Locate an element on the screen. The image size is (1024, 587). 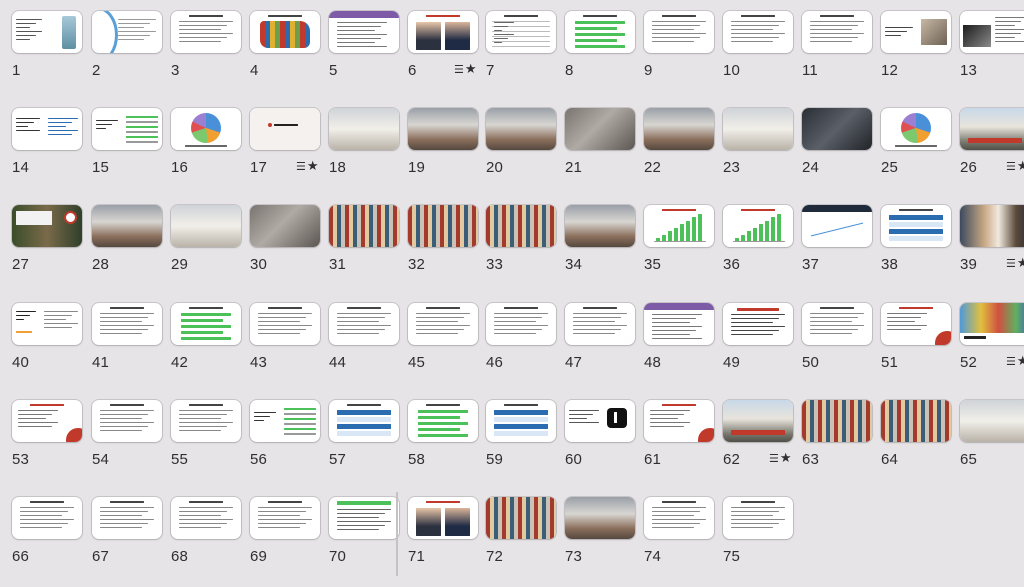
slide-thumbnail-cell: 17 ☰★ is located at coordinates (289, 145).